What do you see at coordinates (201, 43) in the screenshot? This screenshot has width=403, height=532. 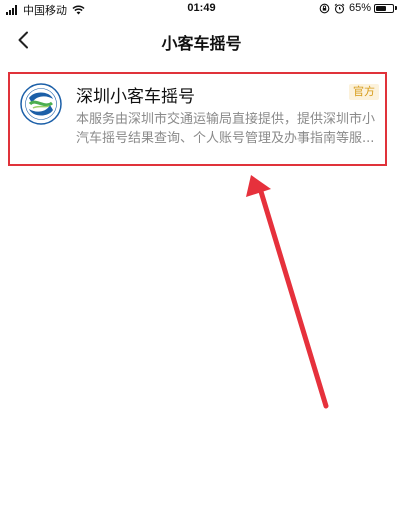 I see `page-title: 小客车摇号` at bounding box center [201, 43].